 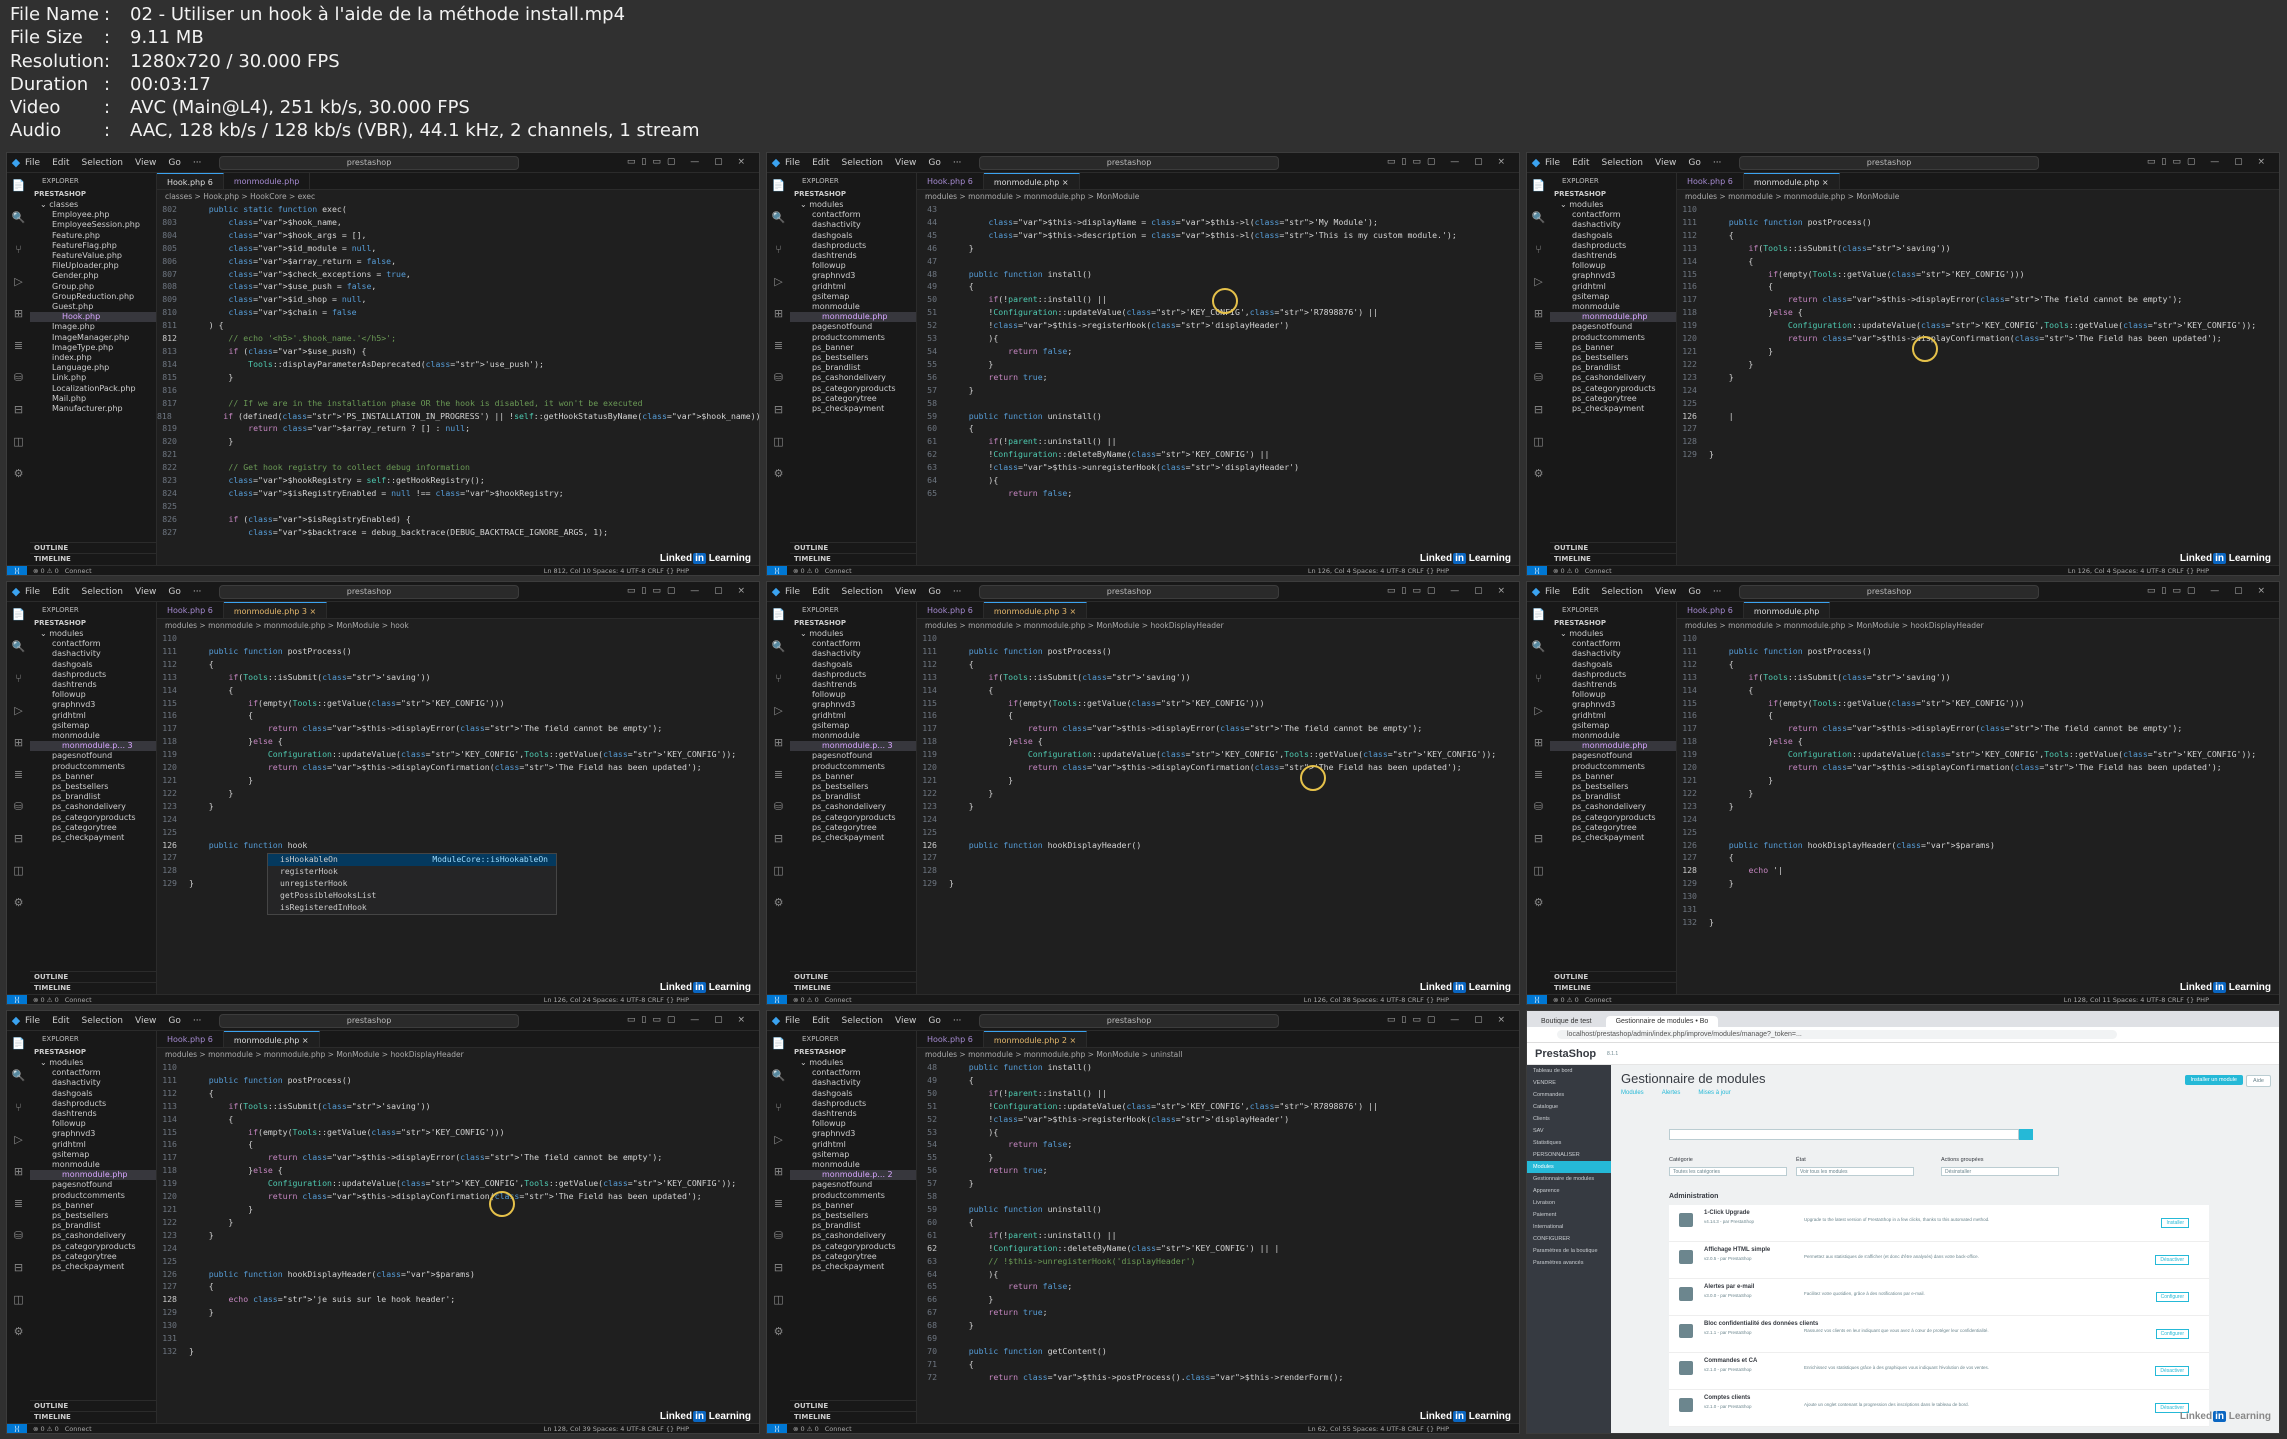 What do you see at coordinates (689, 162) in the screenshot?
I see `window-controls: ▭▯▭▢ — ▢ ×` at bounding box center [689, 162].